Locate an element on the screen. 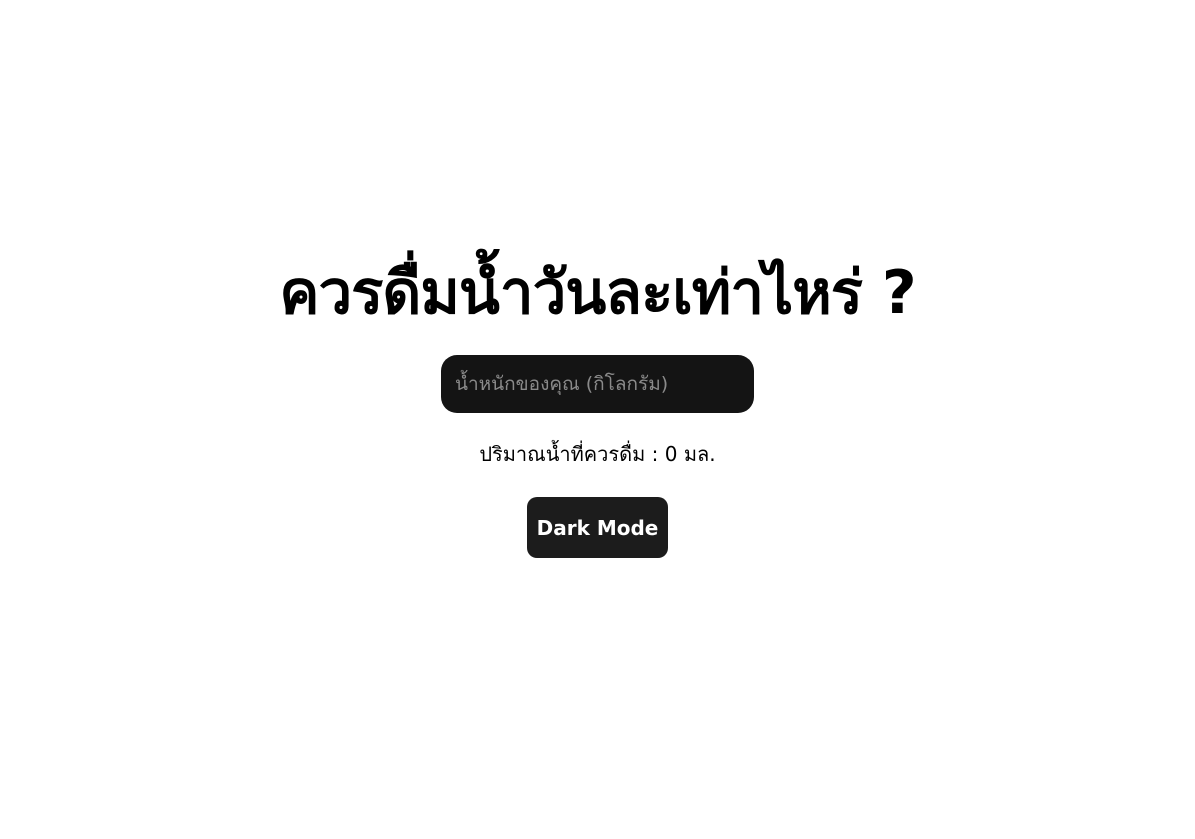 The width and height of the screenshot is (1195, 839). water-amount-result: ปริมาณน้ำที่ควรดื่ม : 0 มล. is located at coordinates (597, 454).